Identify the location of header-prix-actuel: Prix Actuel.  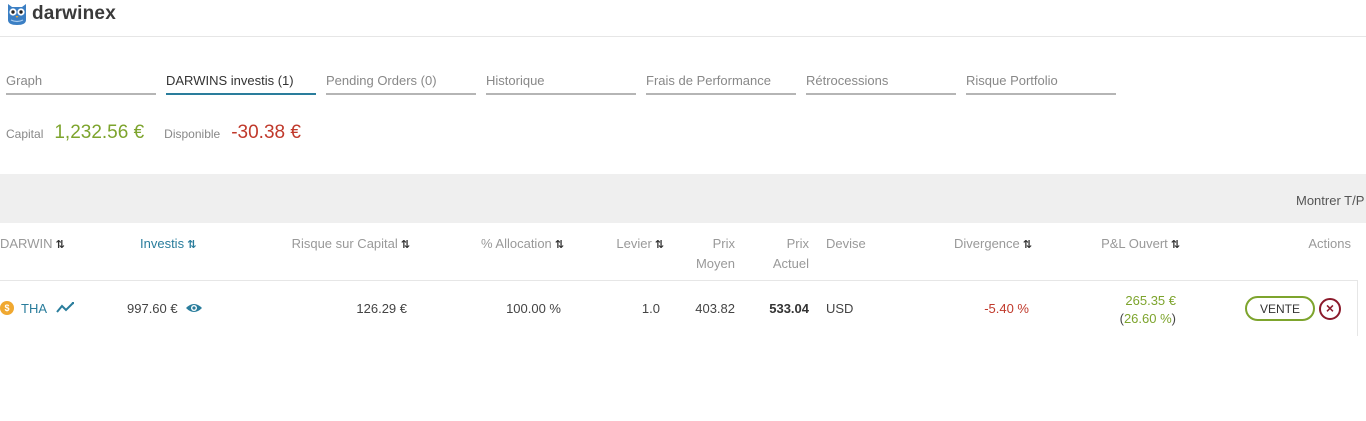
(790, 253).